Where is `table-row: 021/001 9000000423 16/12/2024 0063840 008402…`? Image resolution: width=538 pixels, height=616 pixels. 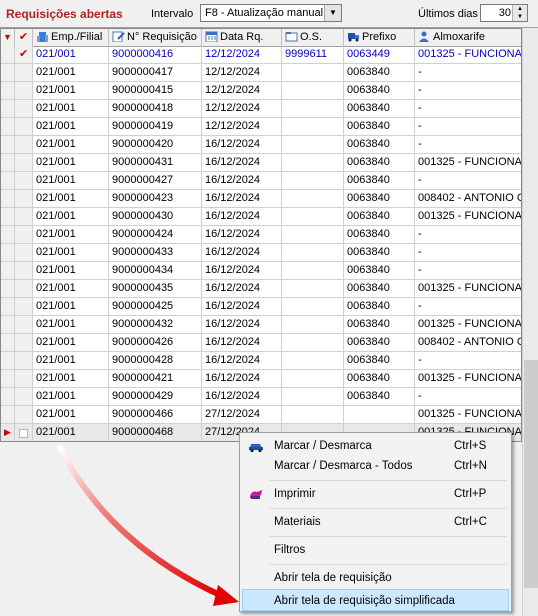 table-row: 021/001 9000000423 16/12/2024 0063840 008402… is located at coordinates (261, 199).